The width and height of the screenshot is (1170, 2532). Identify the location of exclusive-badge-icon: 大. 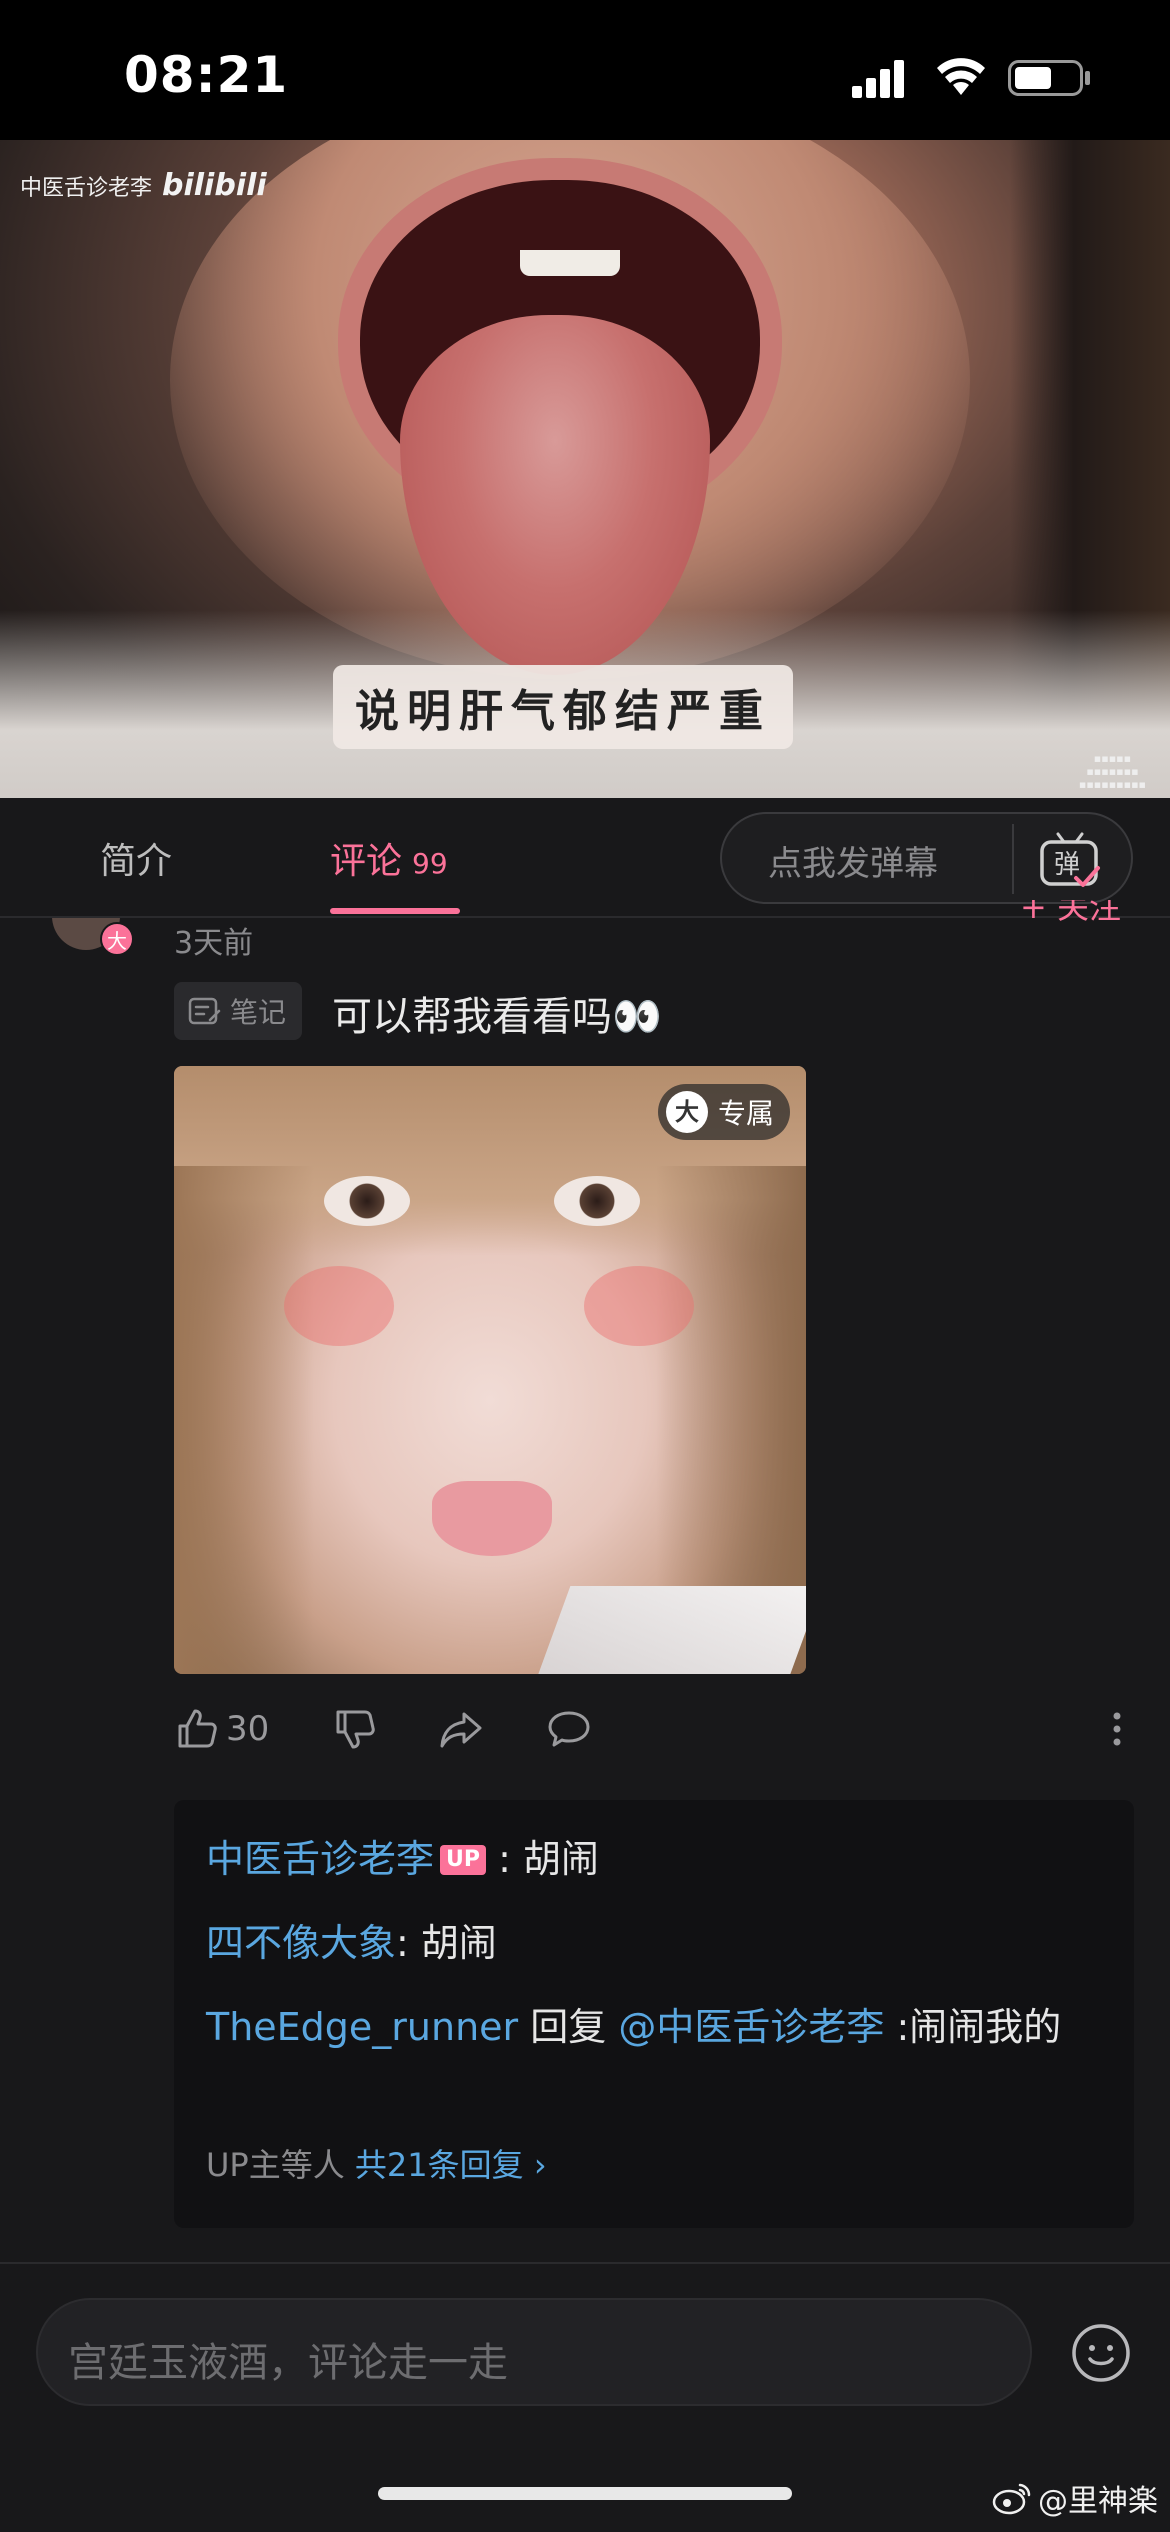
(687, 1112).